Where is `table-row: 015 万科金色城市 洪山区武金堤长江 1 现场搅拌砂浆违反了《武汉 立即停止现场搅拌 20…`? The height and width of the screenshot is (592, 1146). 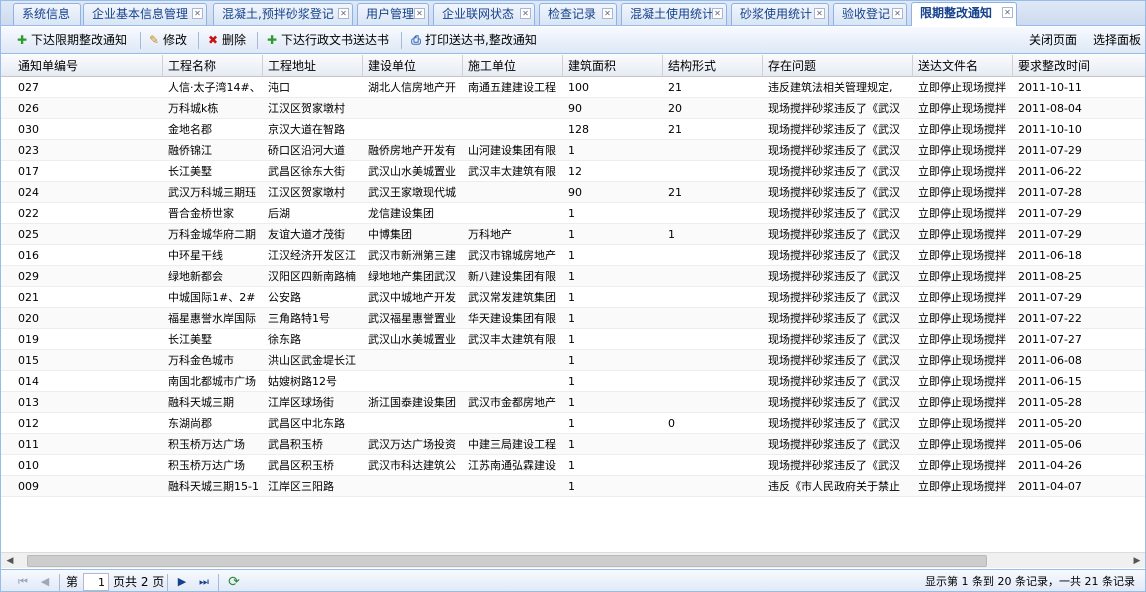
table-row: 015 万科金色城市 洪山区武金堤长江 1 现场搅拌砂浆违反了《武汉 立即停止现场搅拌 20… is located at coordinates (573, 360).